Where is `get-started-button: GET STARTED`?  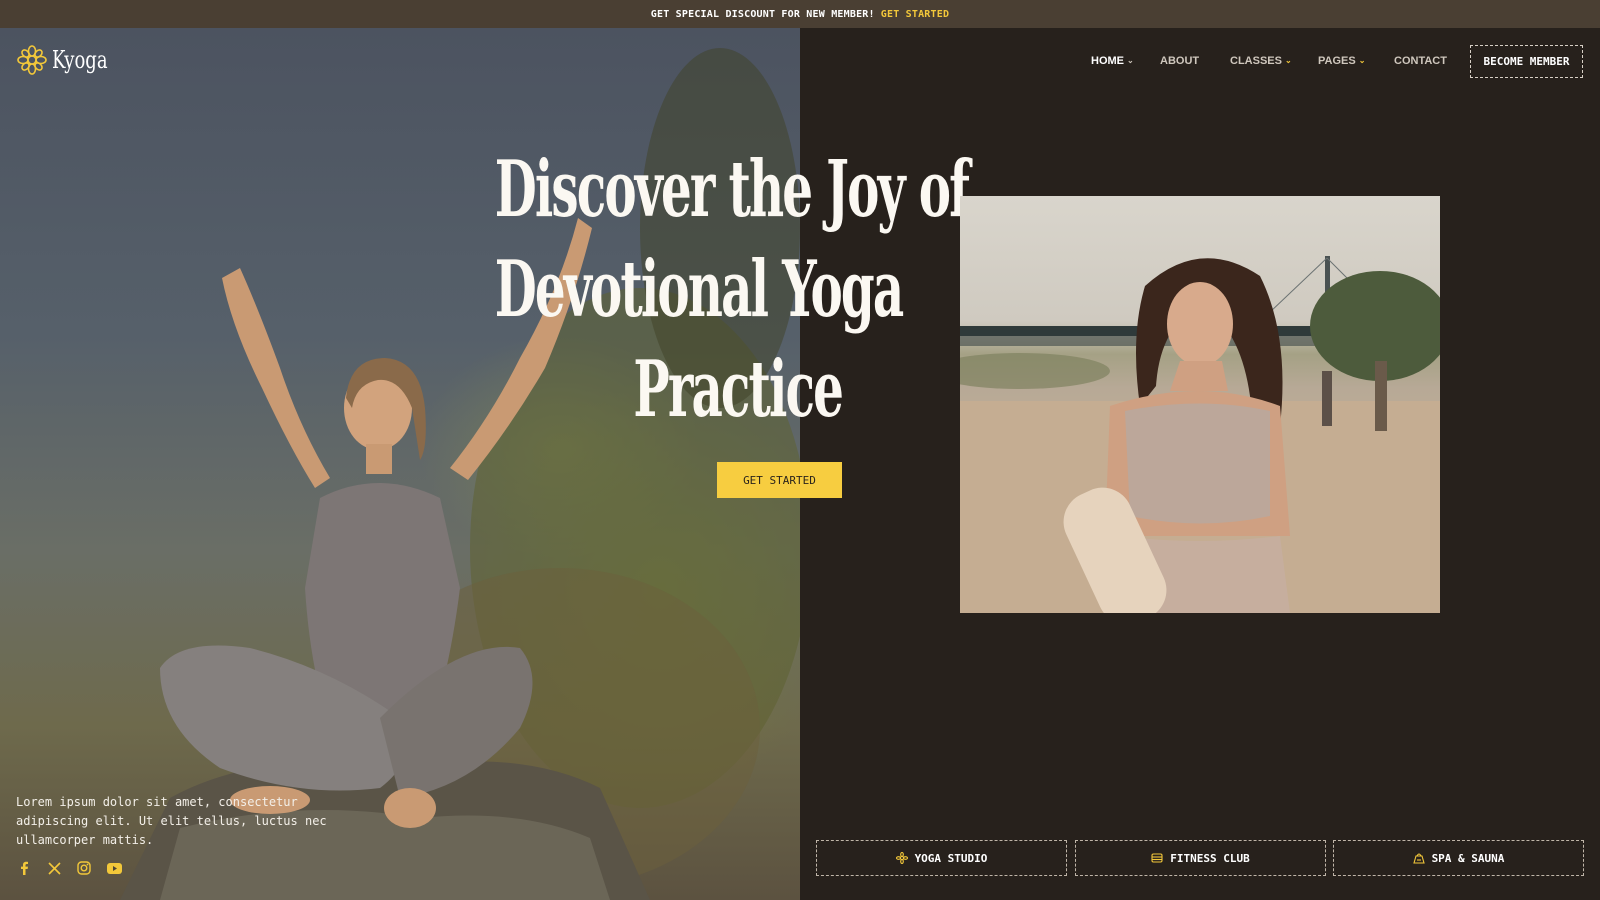 get-started-button: GET STARTED is located at coordinates (779, 480).